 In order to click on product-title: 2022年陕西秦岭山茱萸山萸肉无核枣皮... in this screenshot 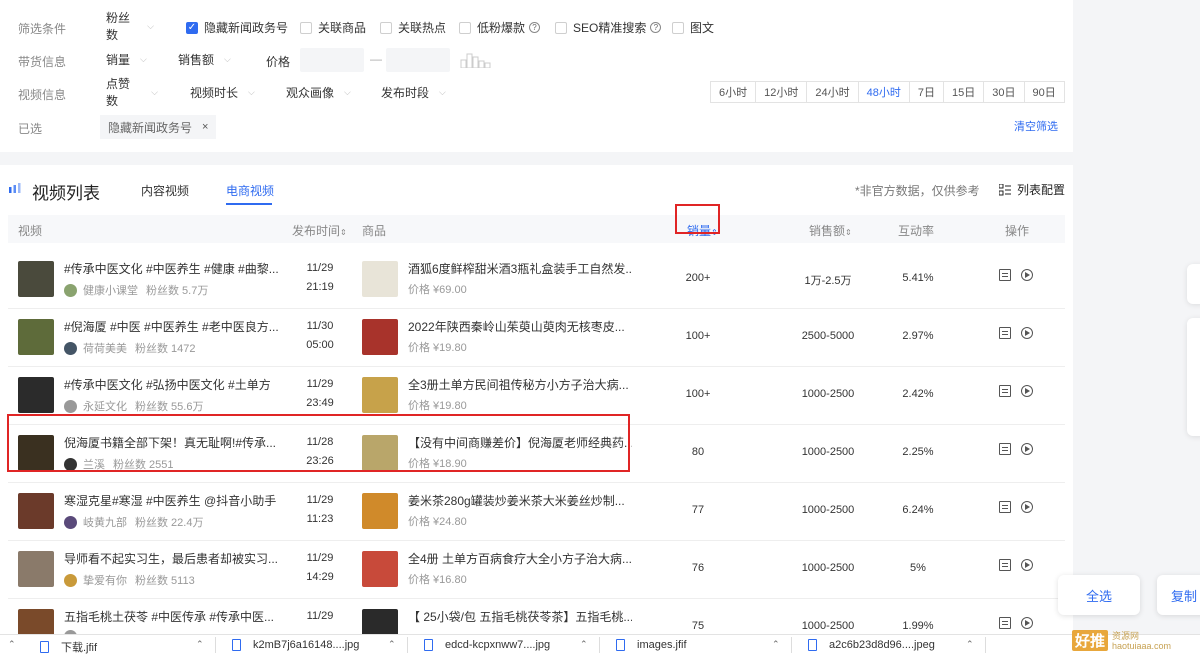, I will do `click(520, 326)`.